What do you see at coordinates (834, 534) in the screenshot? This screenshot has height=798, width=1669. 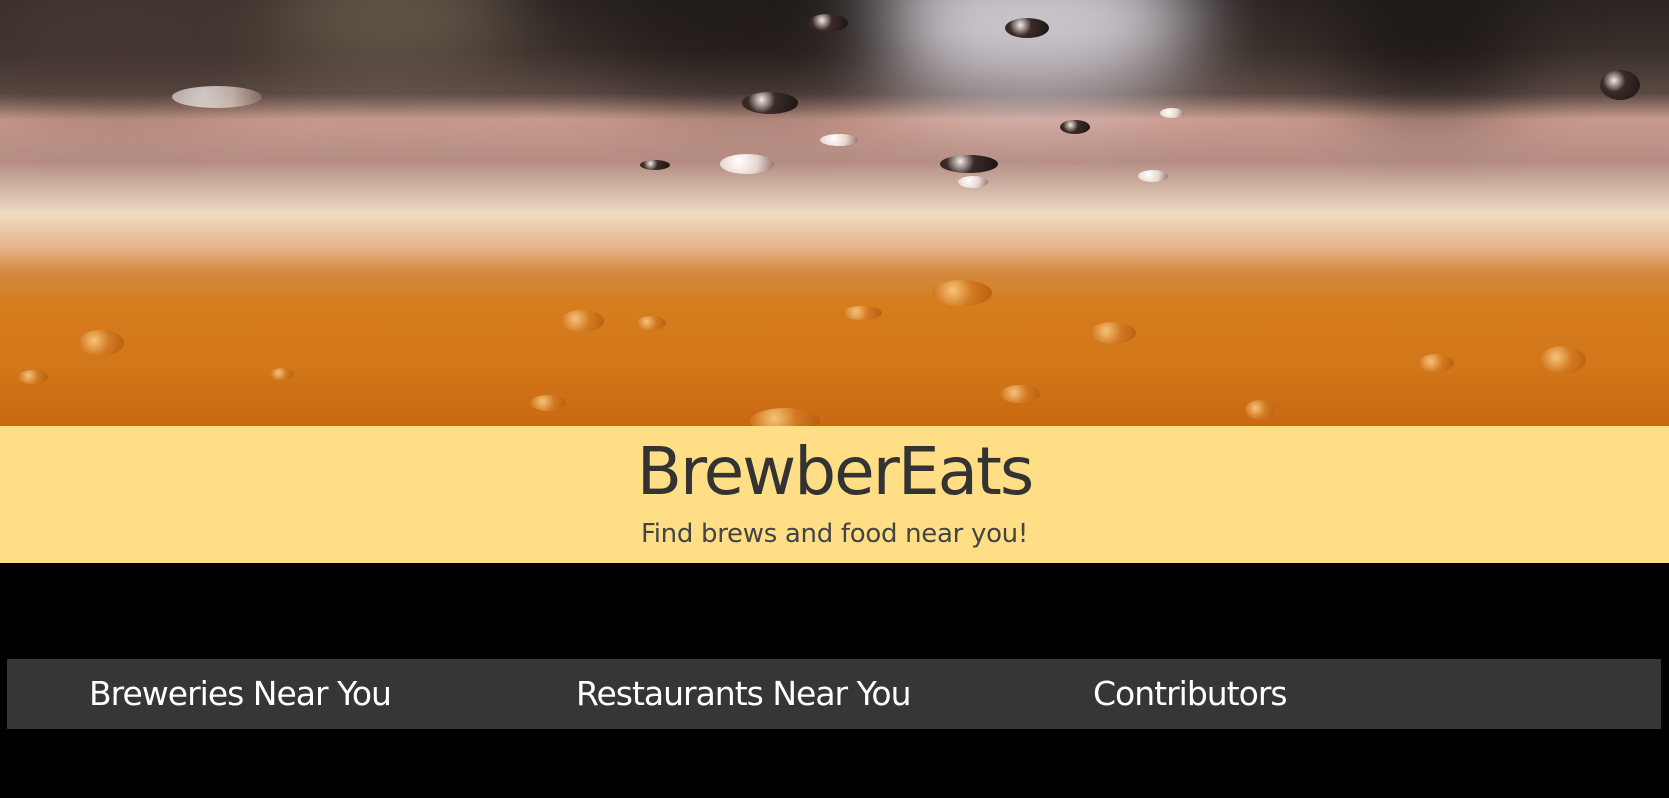 I see `site-tagline: Find brews and food near you!` at bounding box center [834, 534].